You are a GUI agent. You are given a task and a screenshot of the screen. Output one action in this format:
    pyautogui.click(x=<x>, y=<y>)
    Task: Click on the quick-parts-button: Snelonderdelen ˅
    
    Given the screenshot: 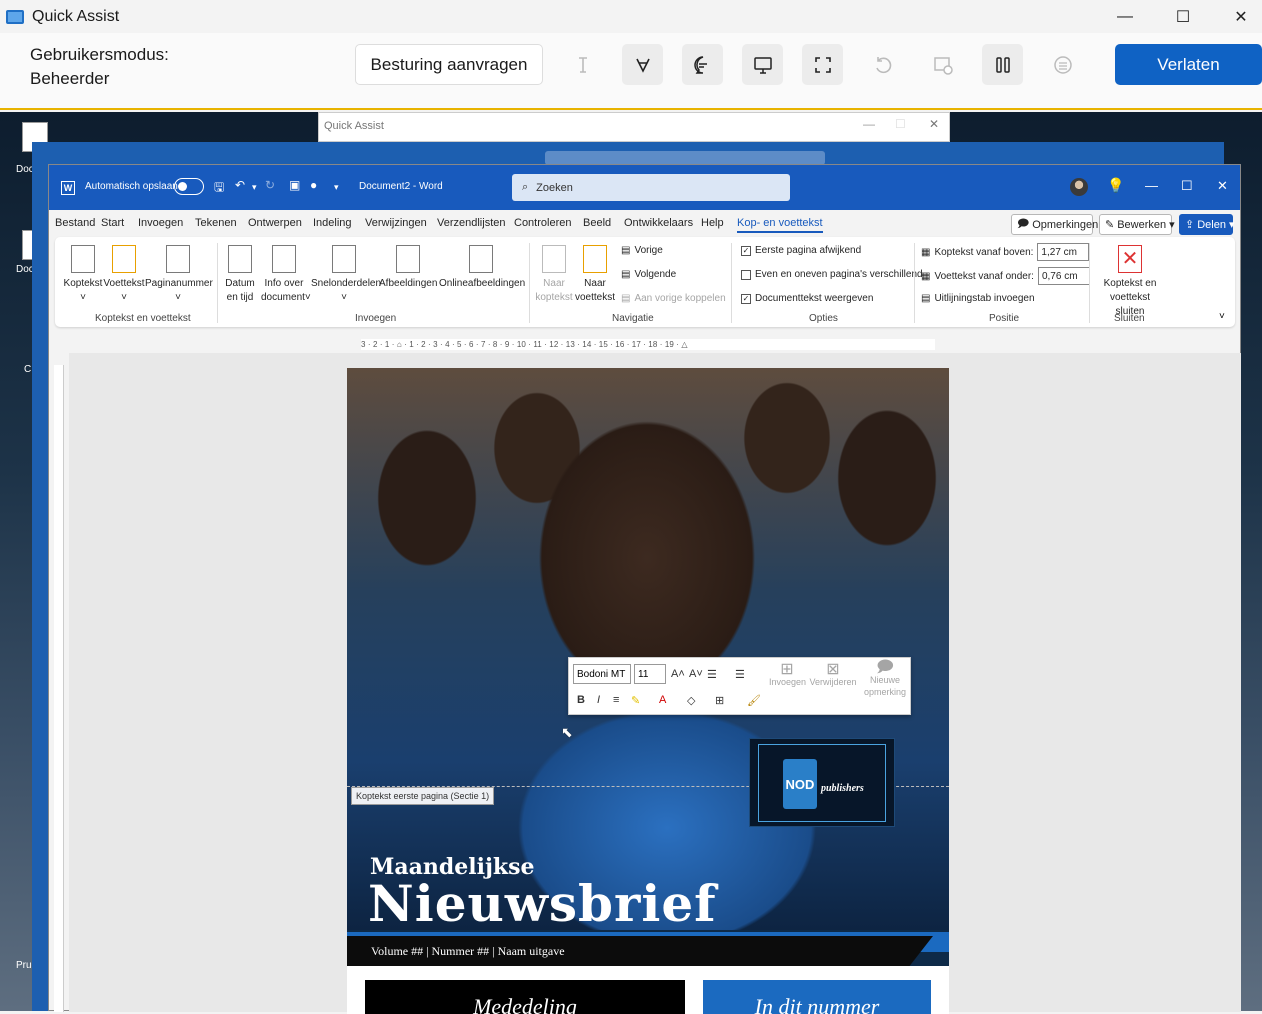 What is the action you would take?
    pyautogui.click(x=346, y=275)
    